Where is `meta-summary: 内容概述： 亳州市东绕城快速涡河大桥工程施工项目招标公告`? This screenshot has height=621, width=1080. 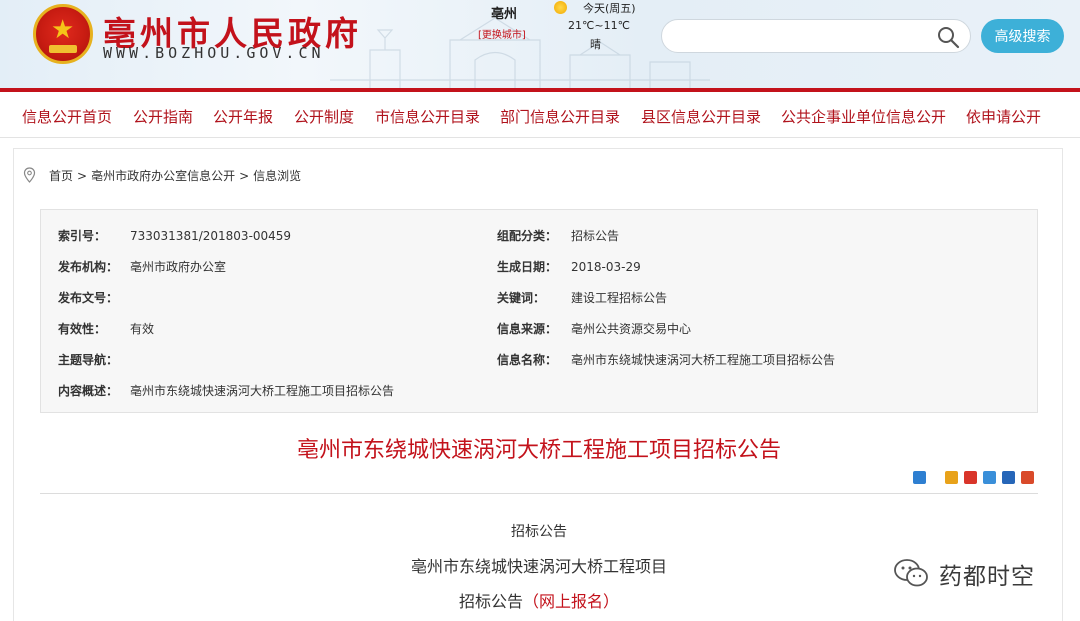 meta-summary: 内容概述： 亳州市东绕城快速涡河大桥工程施工项目招标公告 is located at coordinates (226, 391).